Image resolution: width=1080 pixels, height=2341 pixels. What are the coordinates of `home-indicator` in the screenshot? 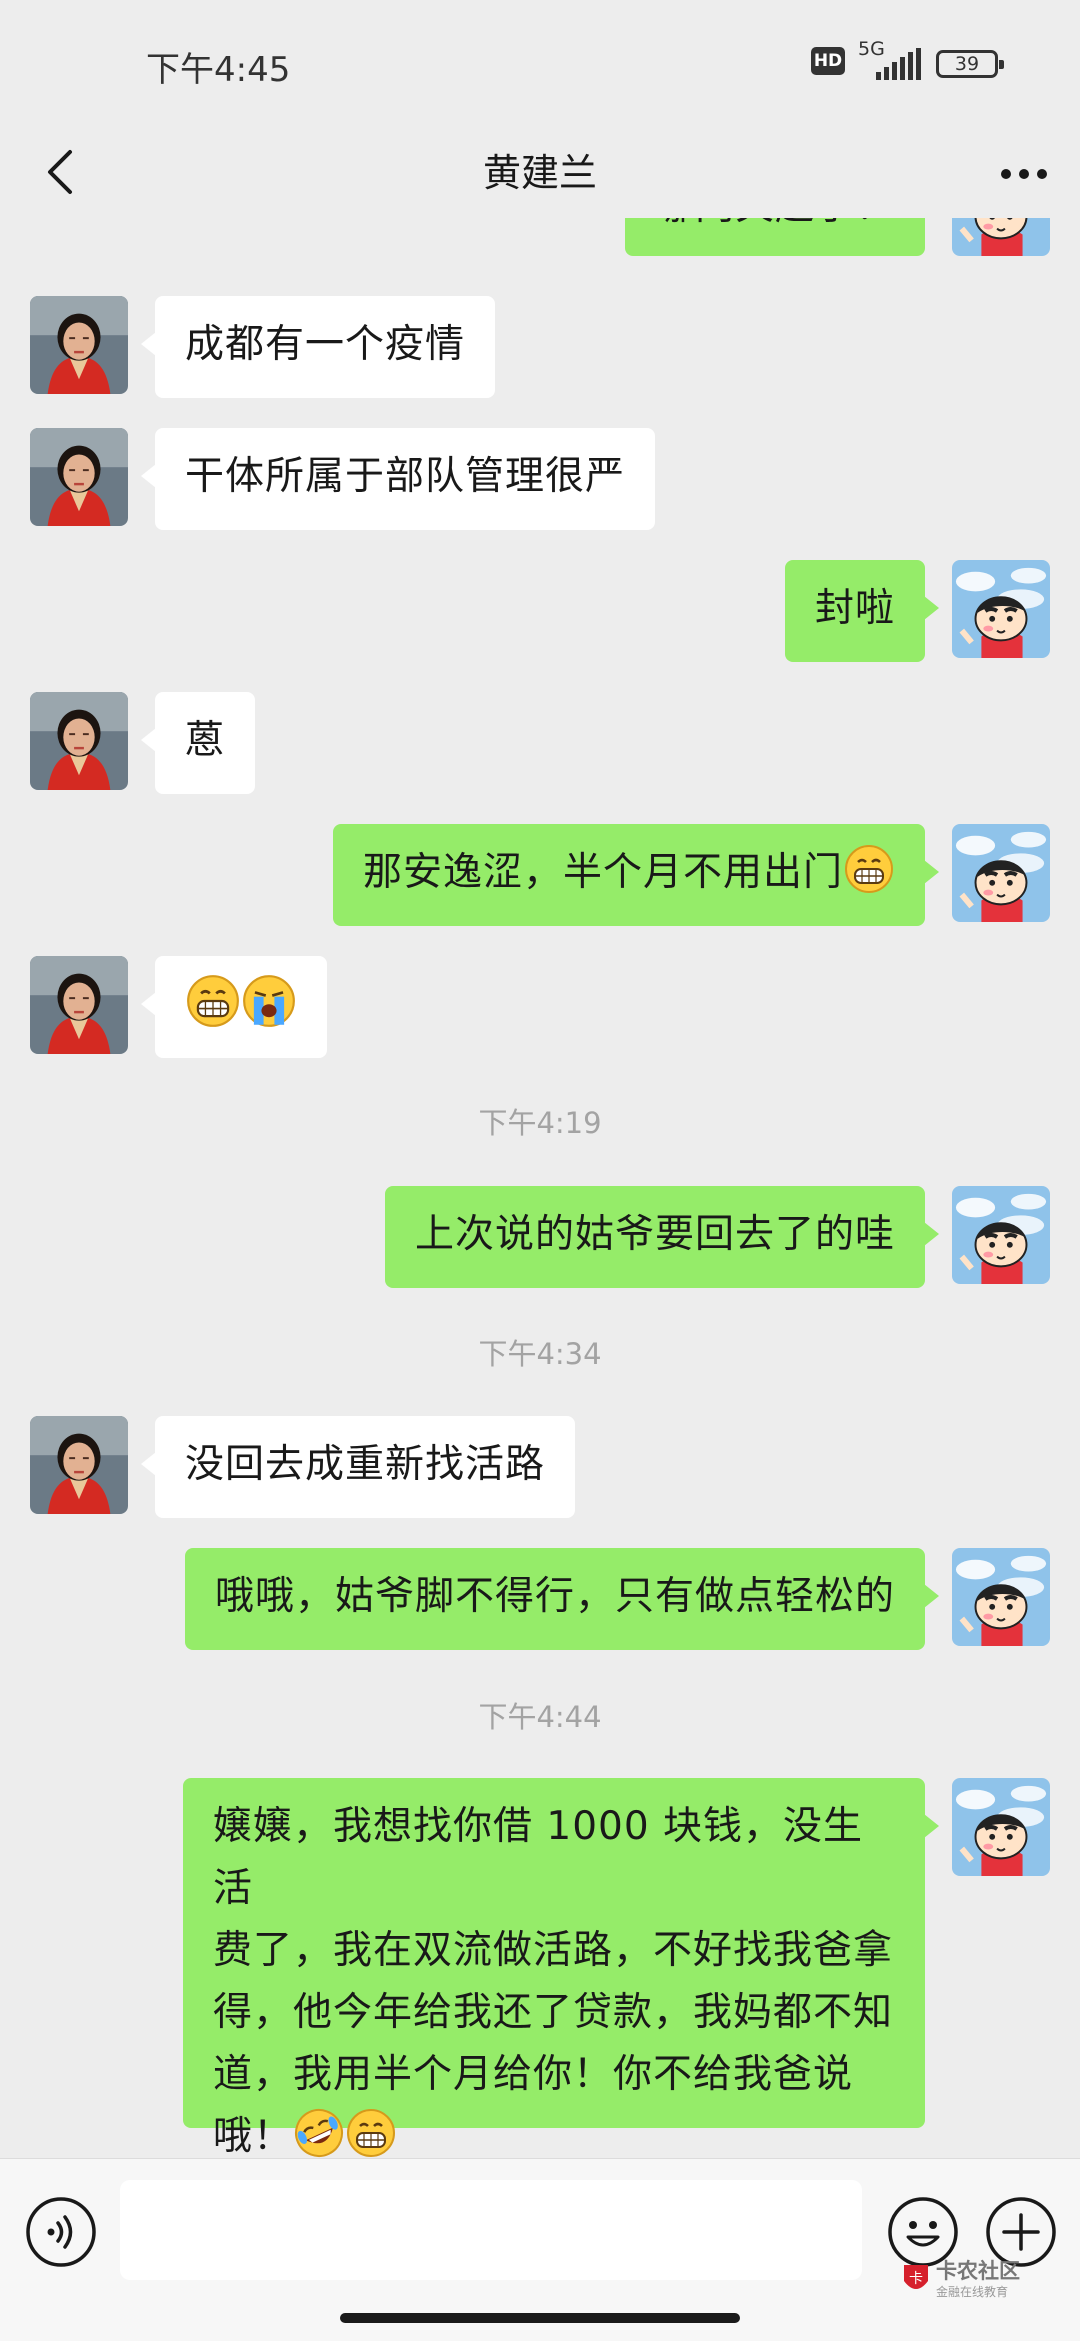 It's located at (540, 2318).